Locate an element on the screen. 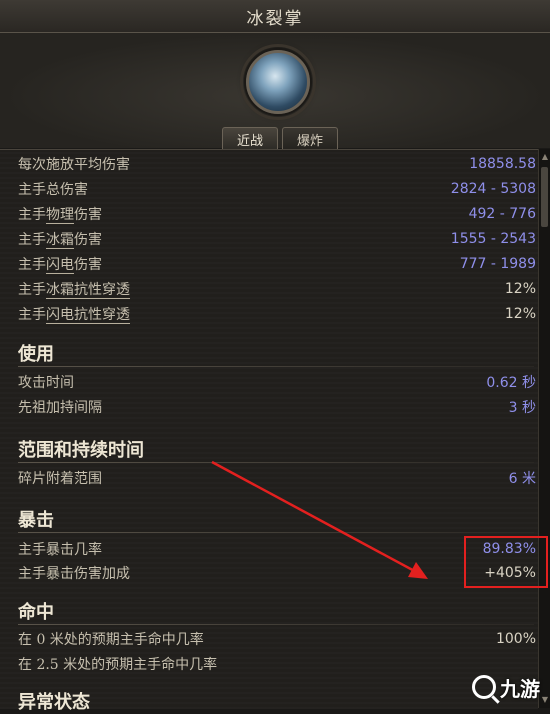 This screenshot has height=714, width=550. stat-label: 每次施放平均伤害 is located at coordinates (74, 164).